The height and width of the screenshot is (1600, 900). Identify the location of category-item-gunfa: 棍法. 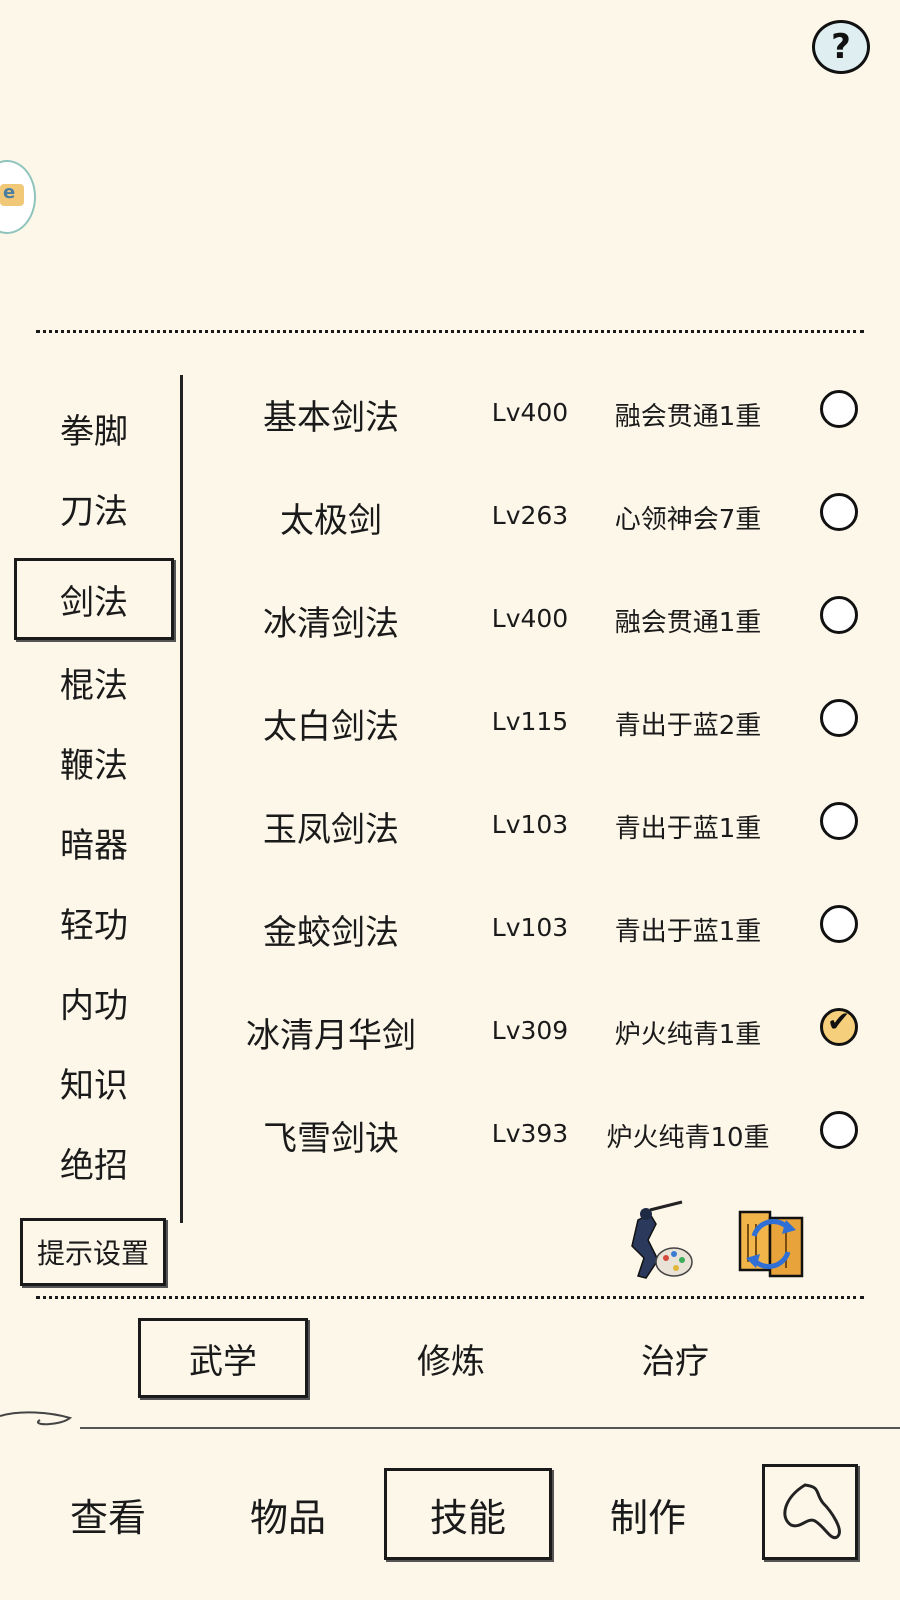
(94, 682).